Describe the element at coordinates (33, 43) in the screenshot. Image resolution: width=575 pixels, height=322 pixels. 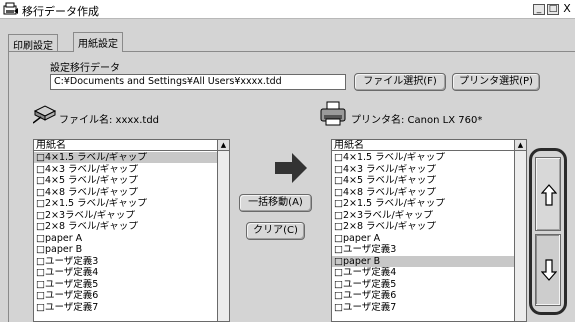
I see `tab-print-settings: 印刷設定` at that location.